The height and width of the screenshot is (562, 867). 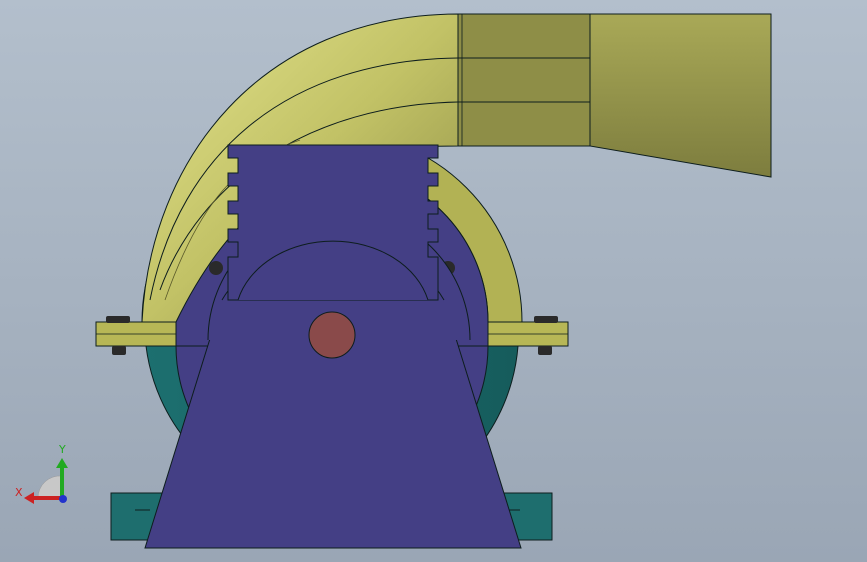 What do you see at coordinates (50, 487) in the screenshot?
I see `triad-plane` at bounding box center [50, 487].